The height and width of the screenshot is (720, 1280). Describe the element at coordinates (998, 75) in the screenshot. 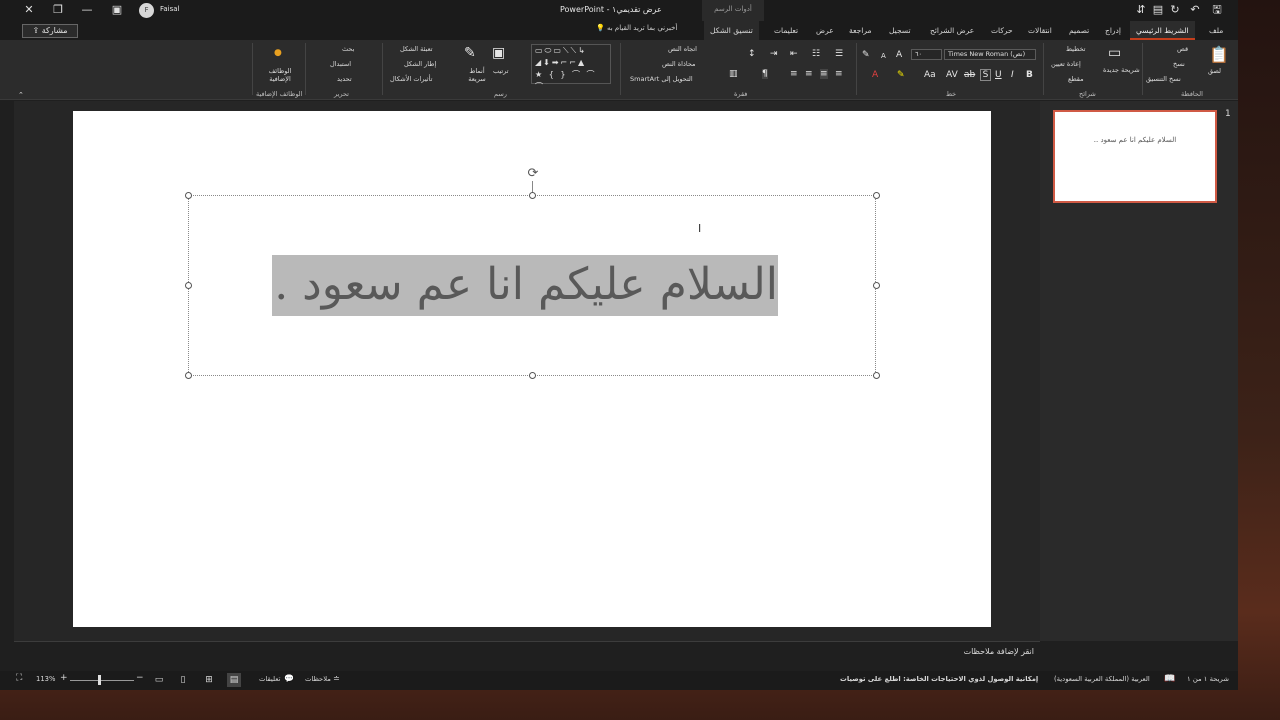

I see `underline-icon: U` at that location.